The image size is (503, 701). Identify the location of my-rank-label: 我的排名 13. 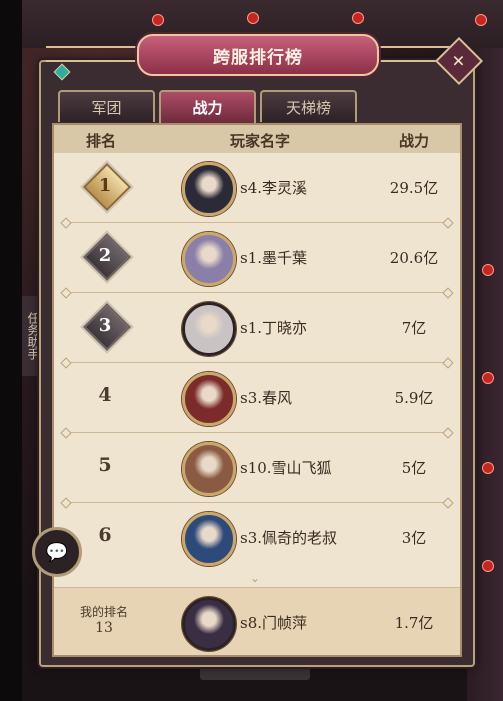
(104, 620).